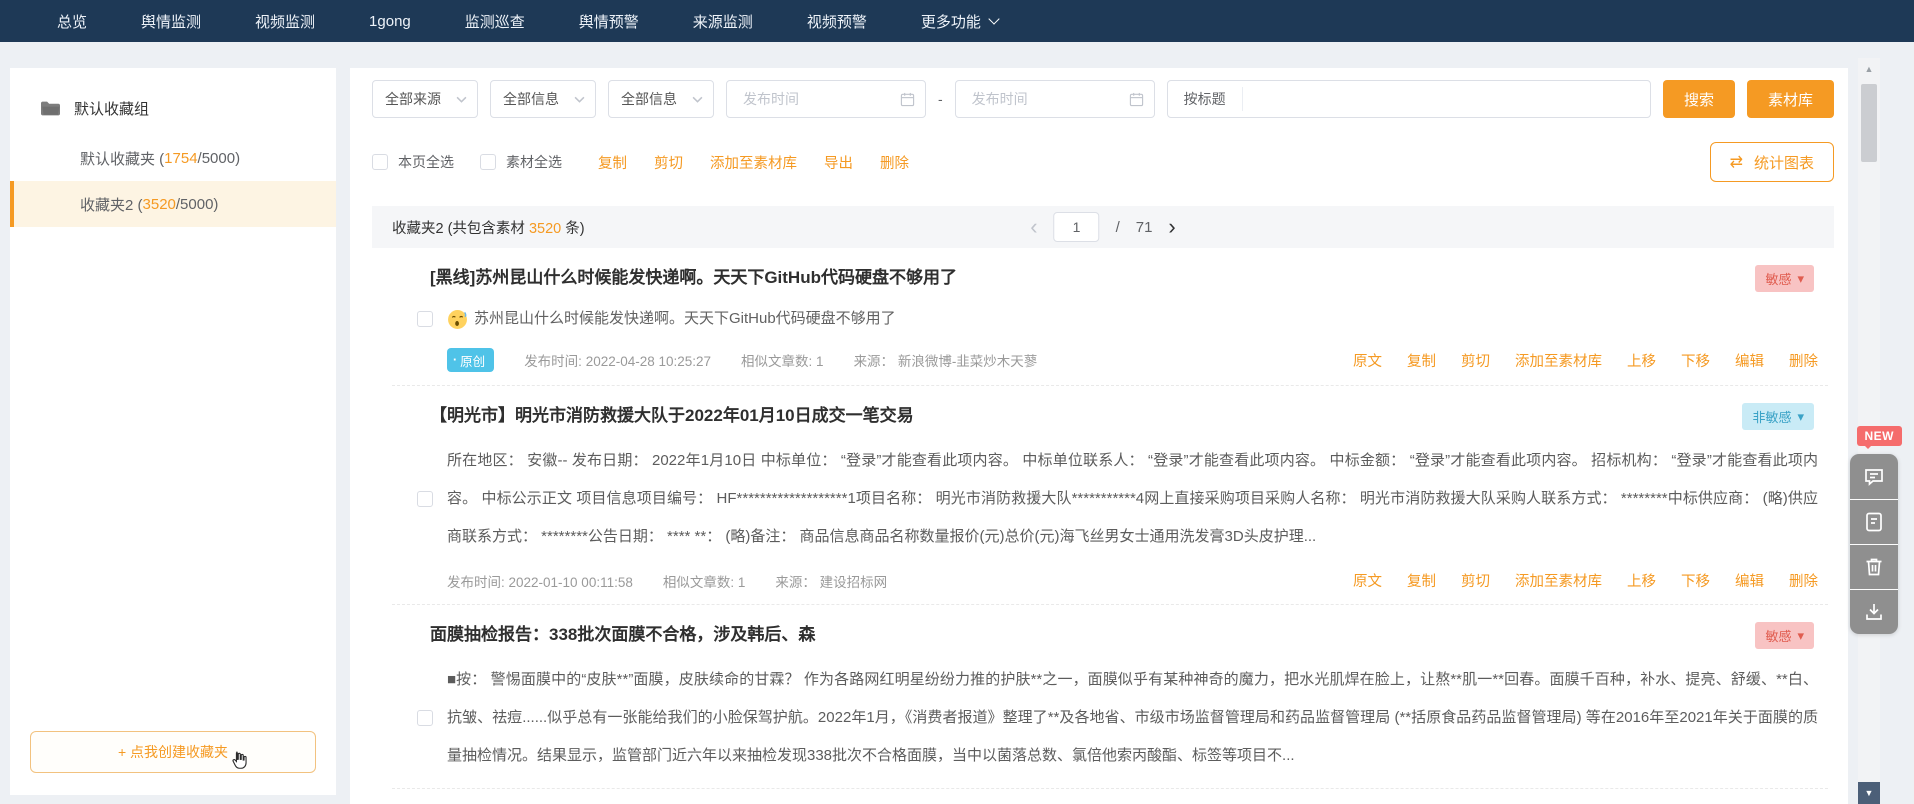  I want to click on bulk-copy-link: 复制, so click(612, 162).